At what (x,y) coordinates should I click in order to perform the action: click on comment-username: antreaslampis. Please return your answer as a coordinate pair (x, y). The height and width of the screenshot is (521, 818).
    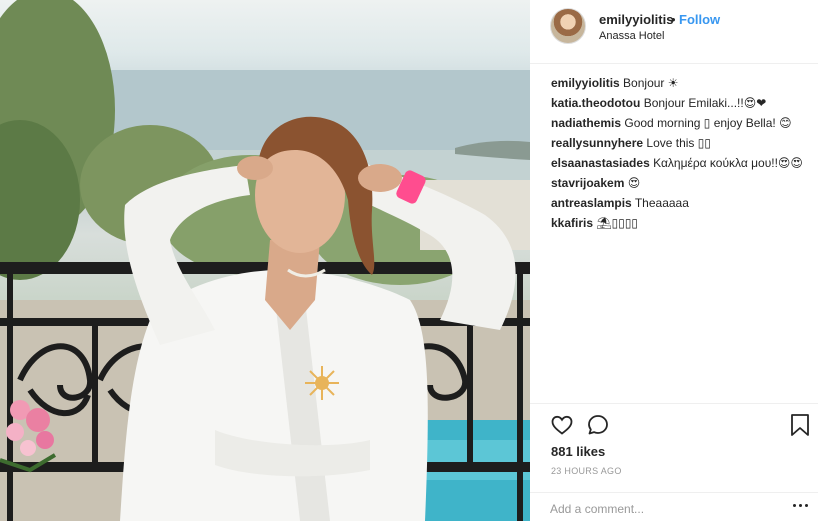
    Looking at the image, I should click on (591, 203).